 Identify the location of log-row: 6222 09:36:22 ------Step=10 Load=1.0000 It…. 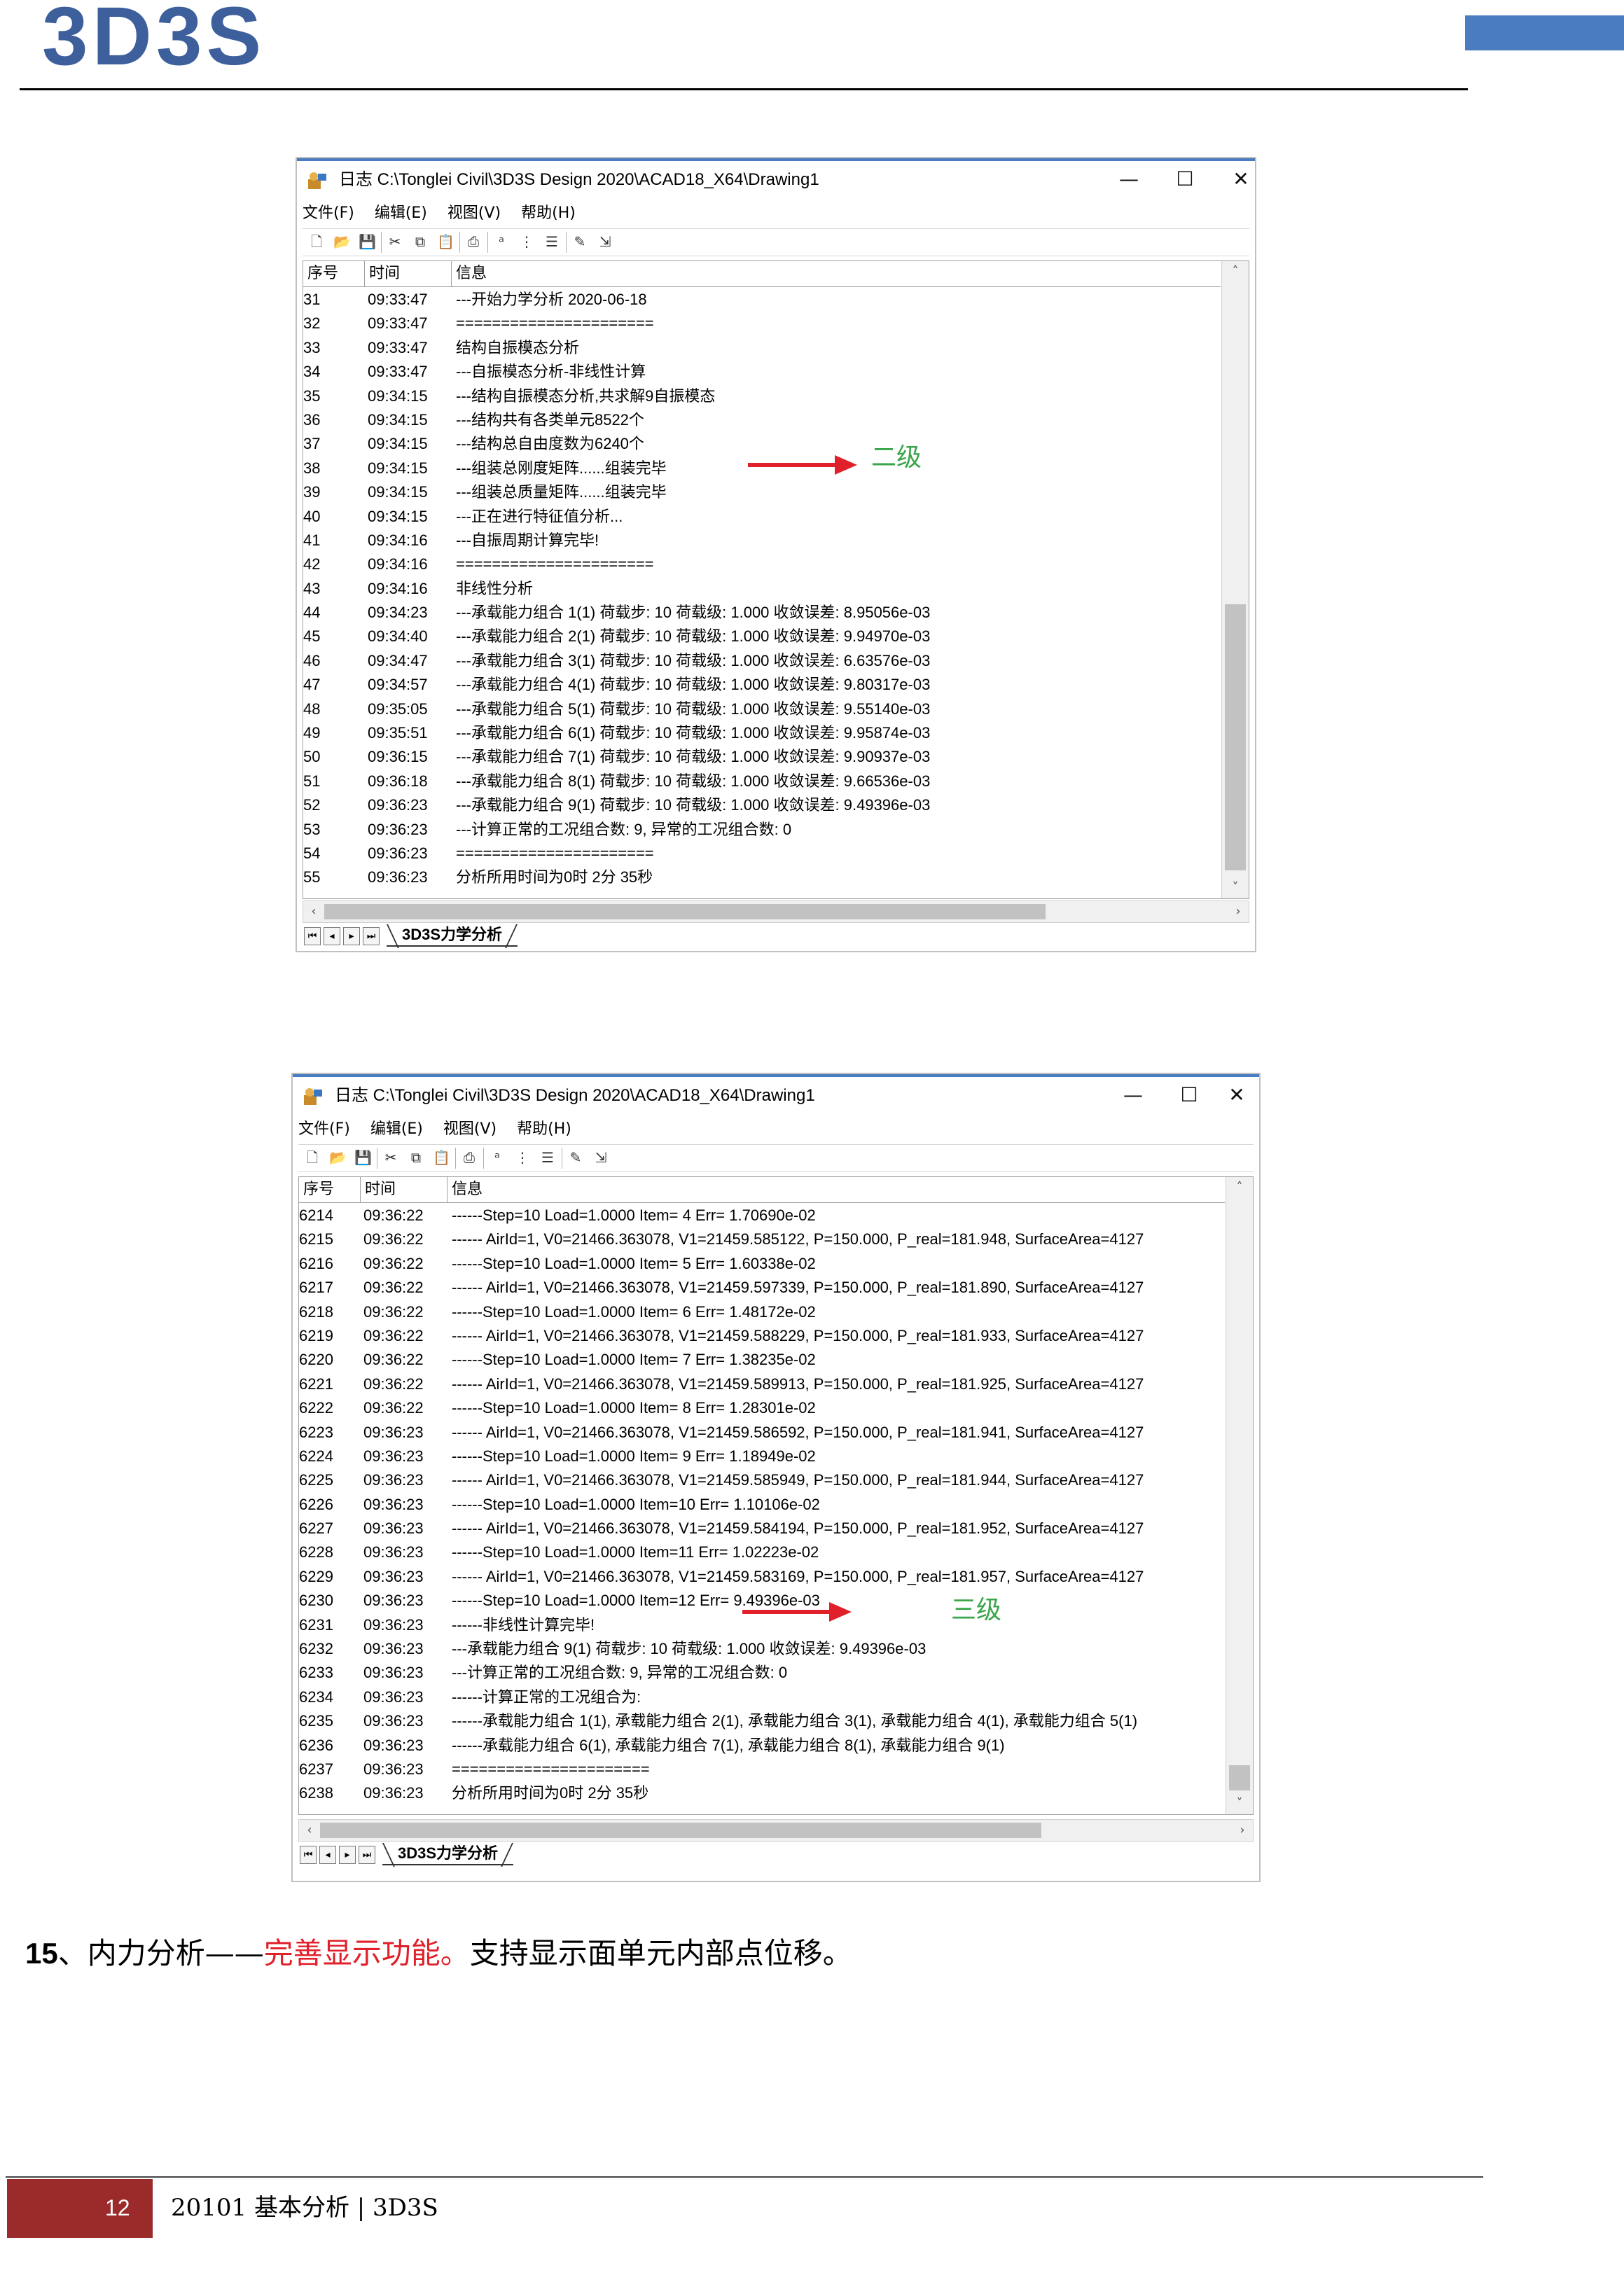
(762, 1408).